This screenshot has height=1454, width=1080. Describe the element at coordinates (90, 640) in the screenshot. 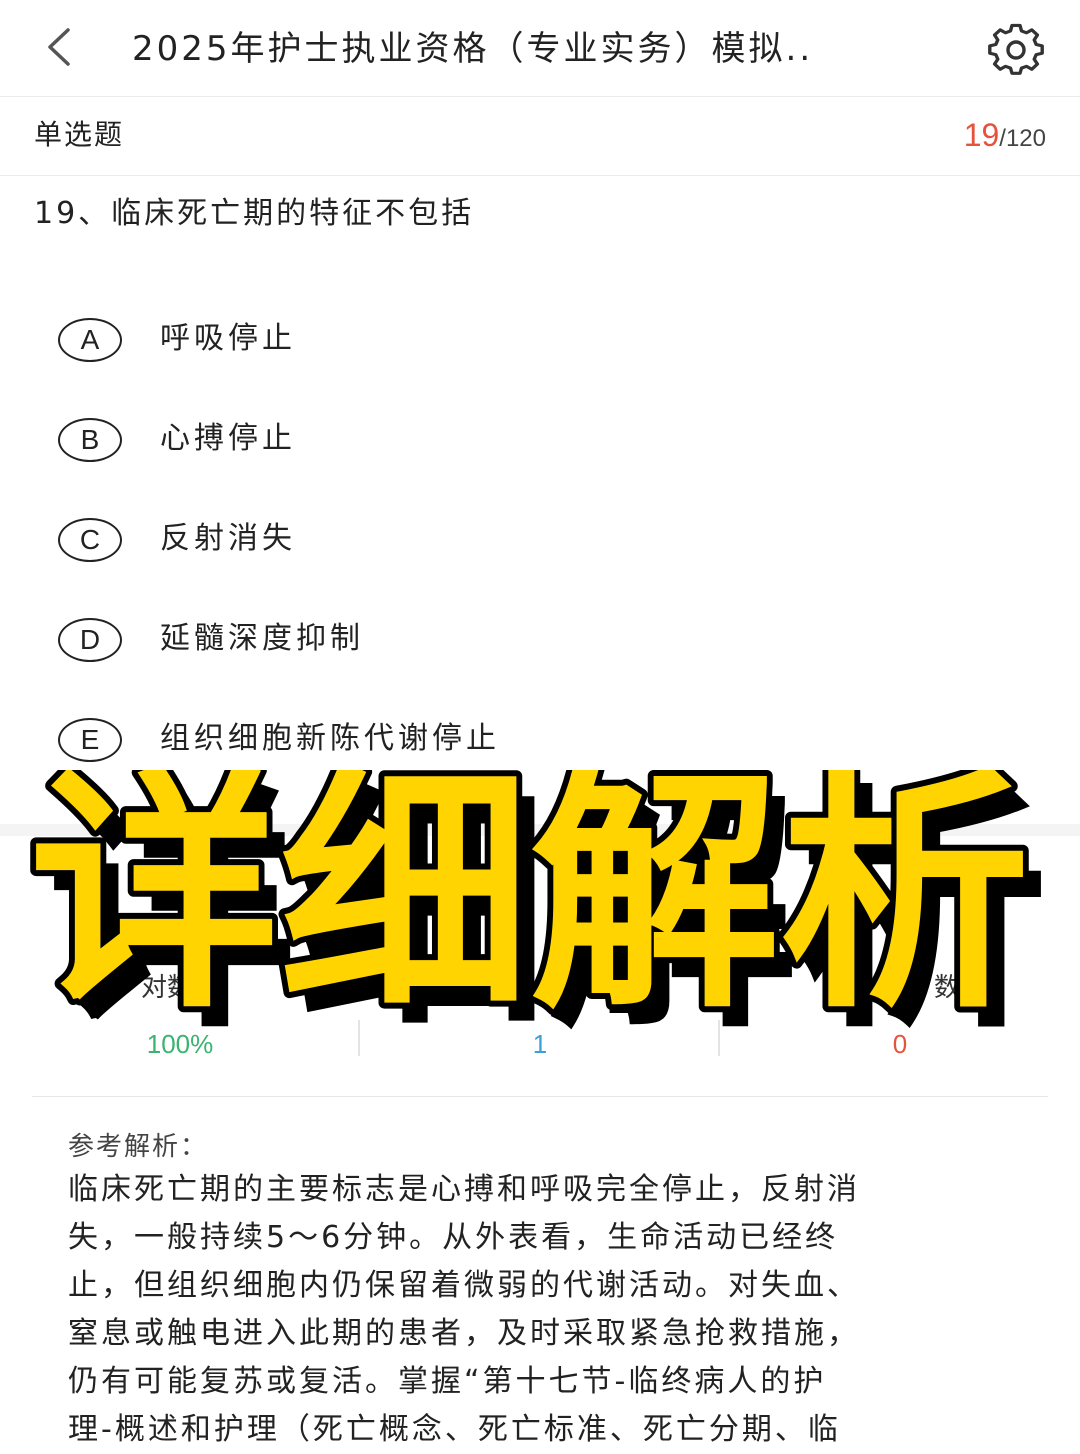

I see `option-letter: D` at that location.